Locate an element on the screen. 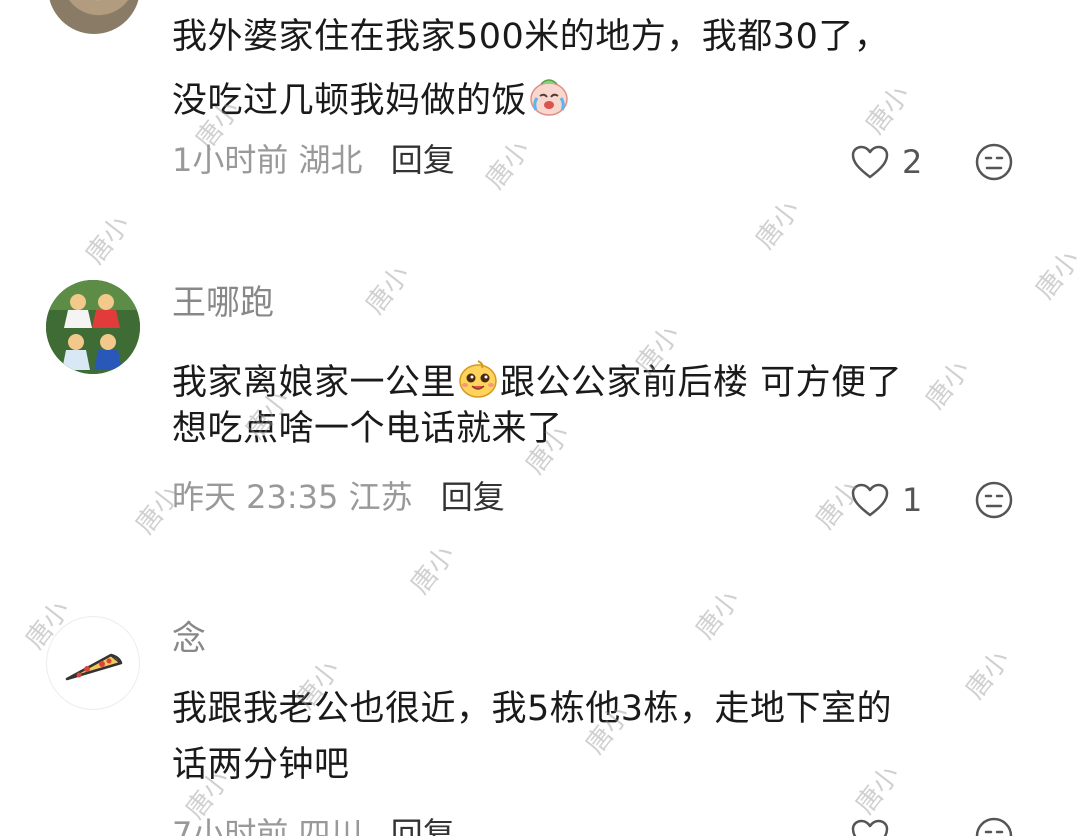 This screenshot has width=1080, height=836. comment-text-line: 我跟我老公也很近，我5栋他3栋，走地下室的 is located at coordinates (532, 709).